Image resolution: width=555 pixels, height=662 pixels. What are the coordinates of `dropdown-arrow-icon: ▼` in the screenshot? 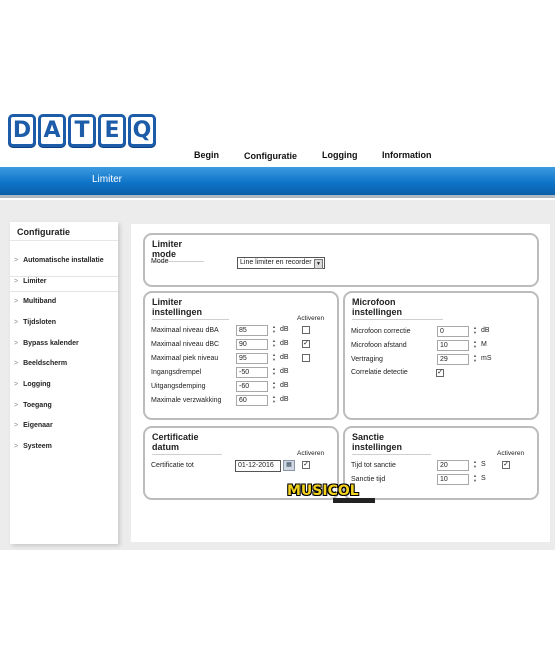 It's located at (318, 264).